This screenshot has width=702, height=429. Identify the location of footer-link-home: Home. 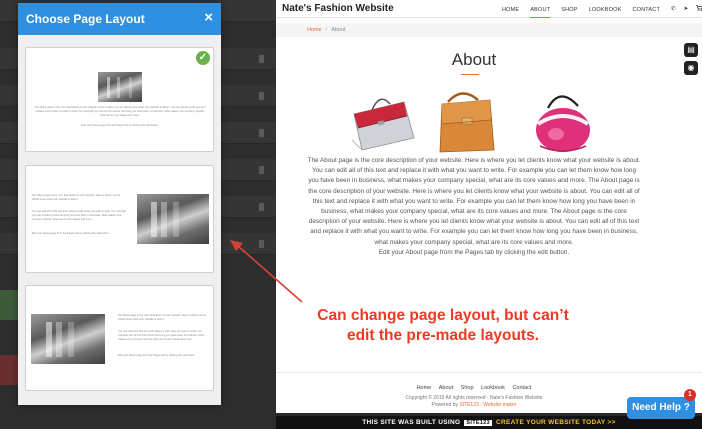
(424, 388).